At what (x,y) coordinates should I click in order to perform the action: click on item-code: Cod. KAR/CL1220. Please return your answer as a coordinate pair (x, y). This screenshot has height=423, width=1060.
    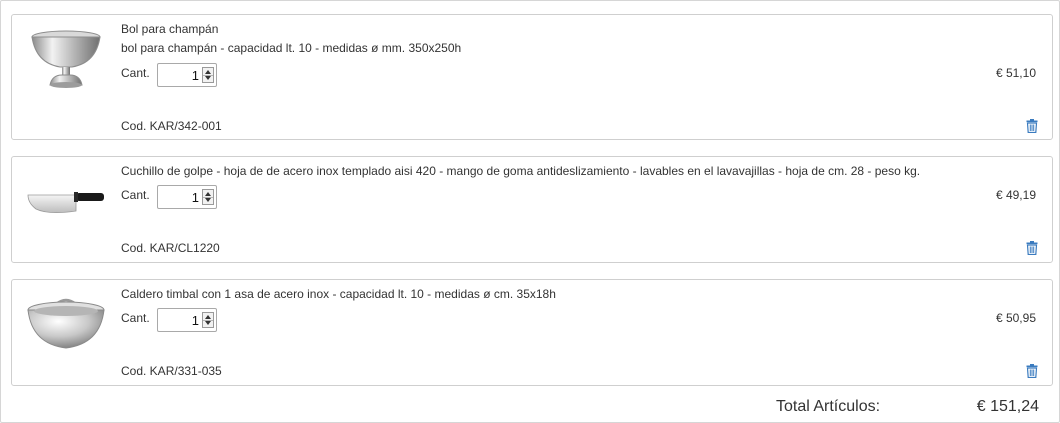
    Looking at the image, I should click on (170, 248).